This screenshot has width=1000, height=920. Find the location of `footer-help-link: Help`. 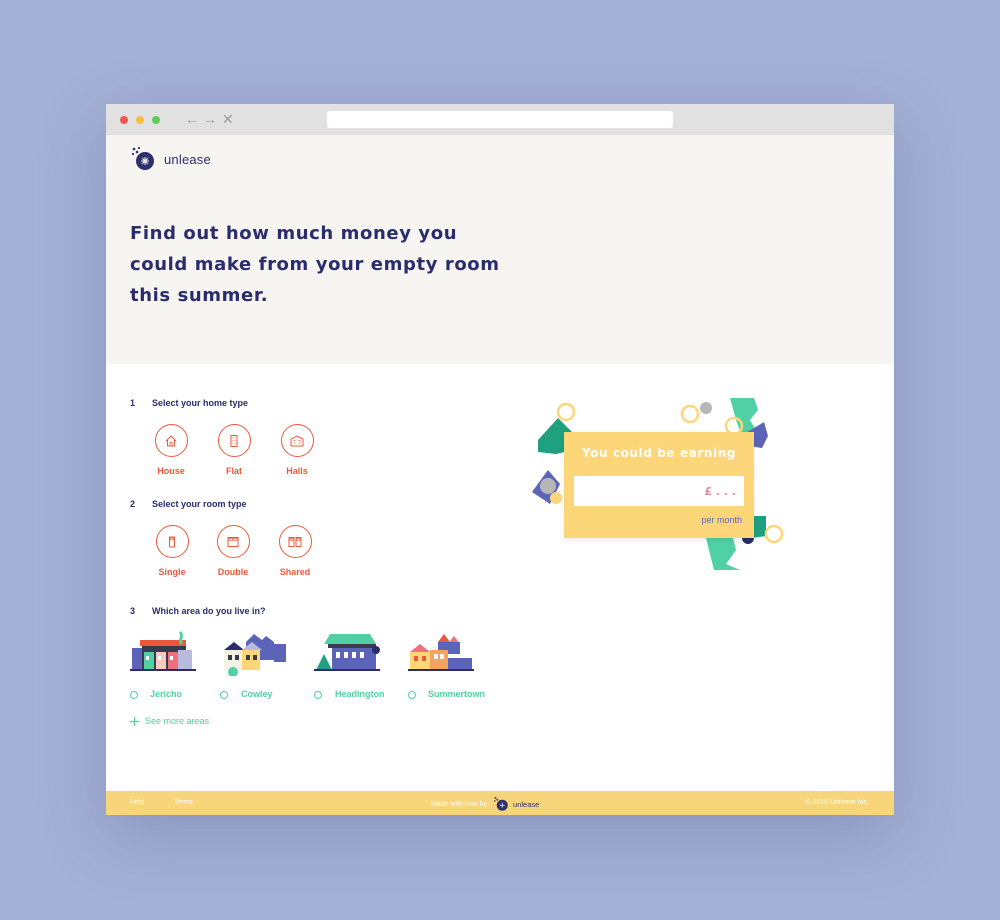

footer-help-link: Help is located at coordinates (137, 802).